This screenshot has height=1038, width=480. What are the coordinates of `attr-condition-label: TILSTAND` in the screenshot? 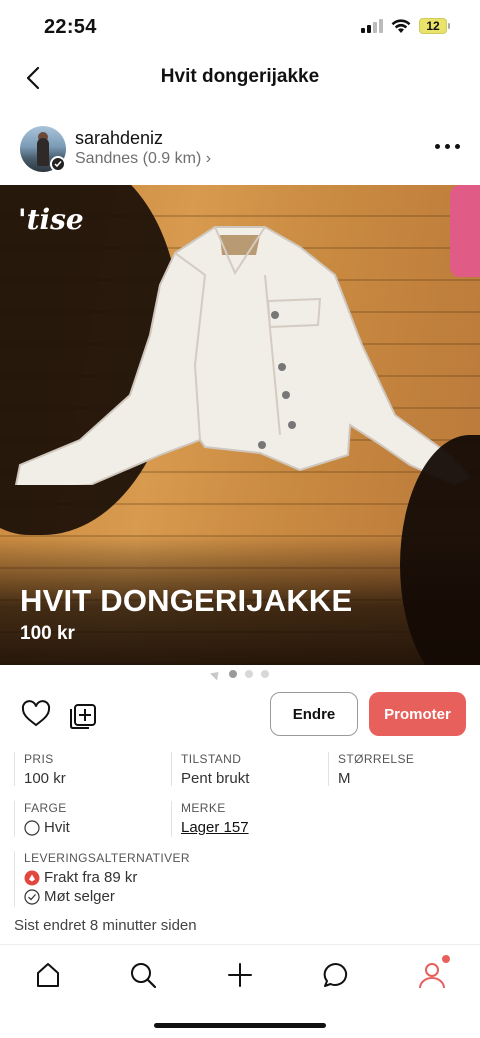 It's located at (211, 759).